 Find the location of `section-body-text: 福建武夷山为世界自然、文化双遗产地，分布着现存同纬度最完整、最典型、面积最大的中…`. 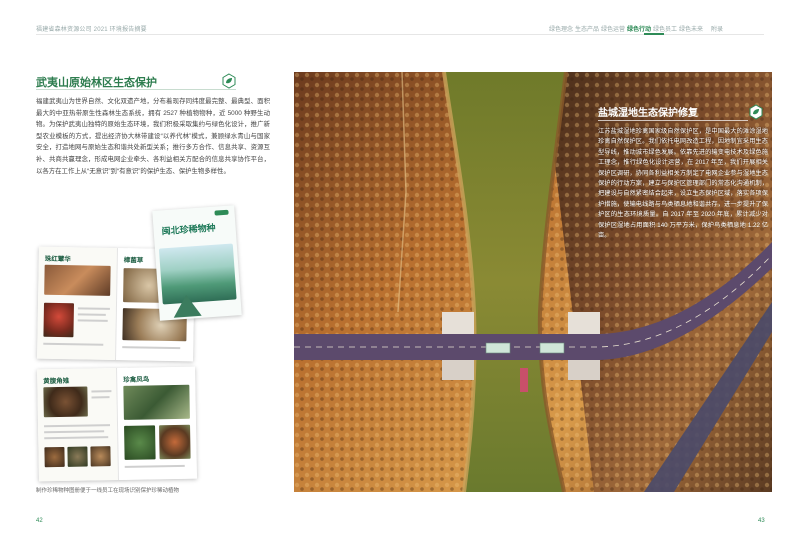

section-body-text: 福建武夷山为世界自然、文化双遗产地，分布着现存同纬度最完整、最典型、面积最大的中… is located at coordinates (153, 136).